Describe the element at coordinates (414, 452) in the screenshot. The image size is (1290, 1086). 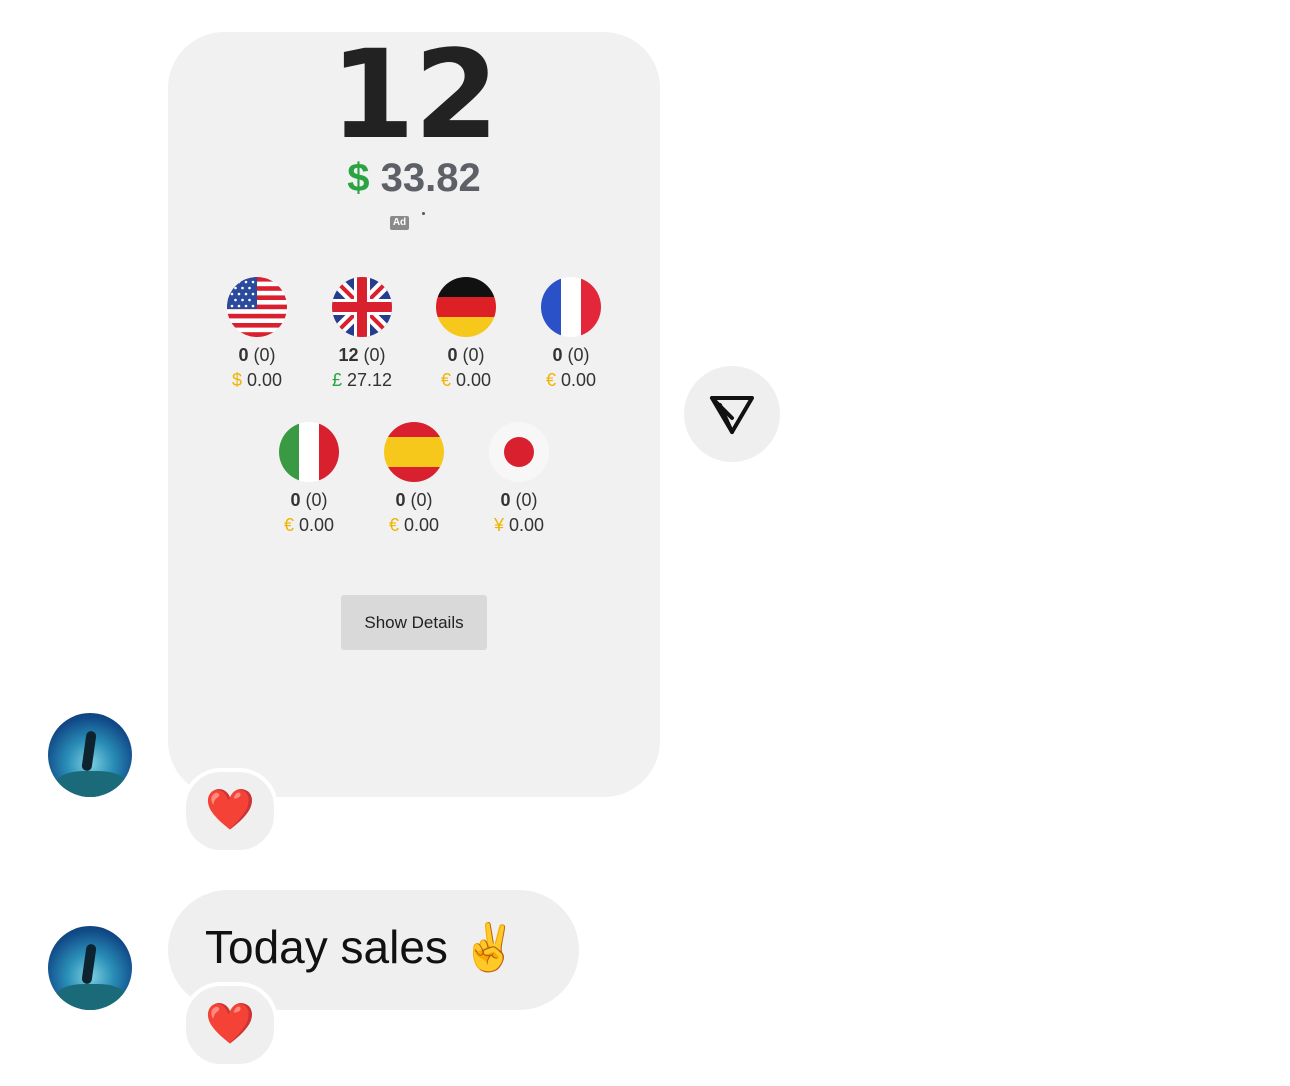
I see `es-flag-icon` at that location.